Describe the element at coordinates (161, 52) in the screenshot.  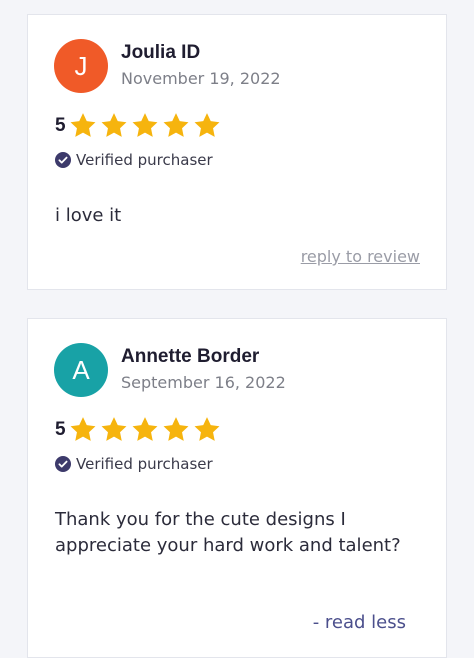
I see `reviewer-name: Joulia ID` at that location.